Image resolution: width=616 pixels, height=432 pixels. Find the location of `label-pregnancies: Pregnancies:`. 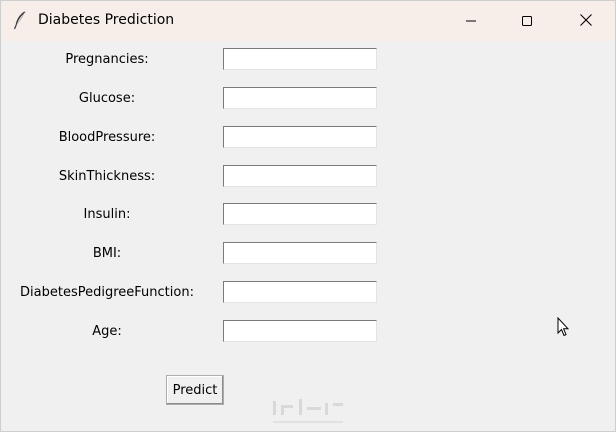

label-pregnancies: Pregnancies: is located at coordinates (107, 59).